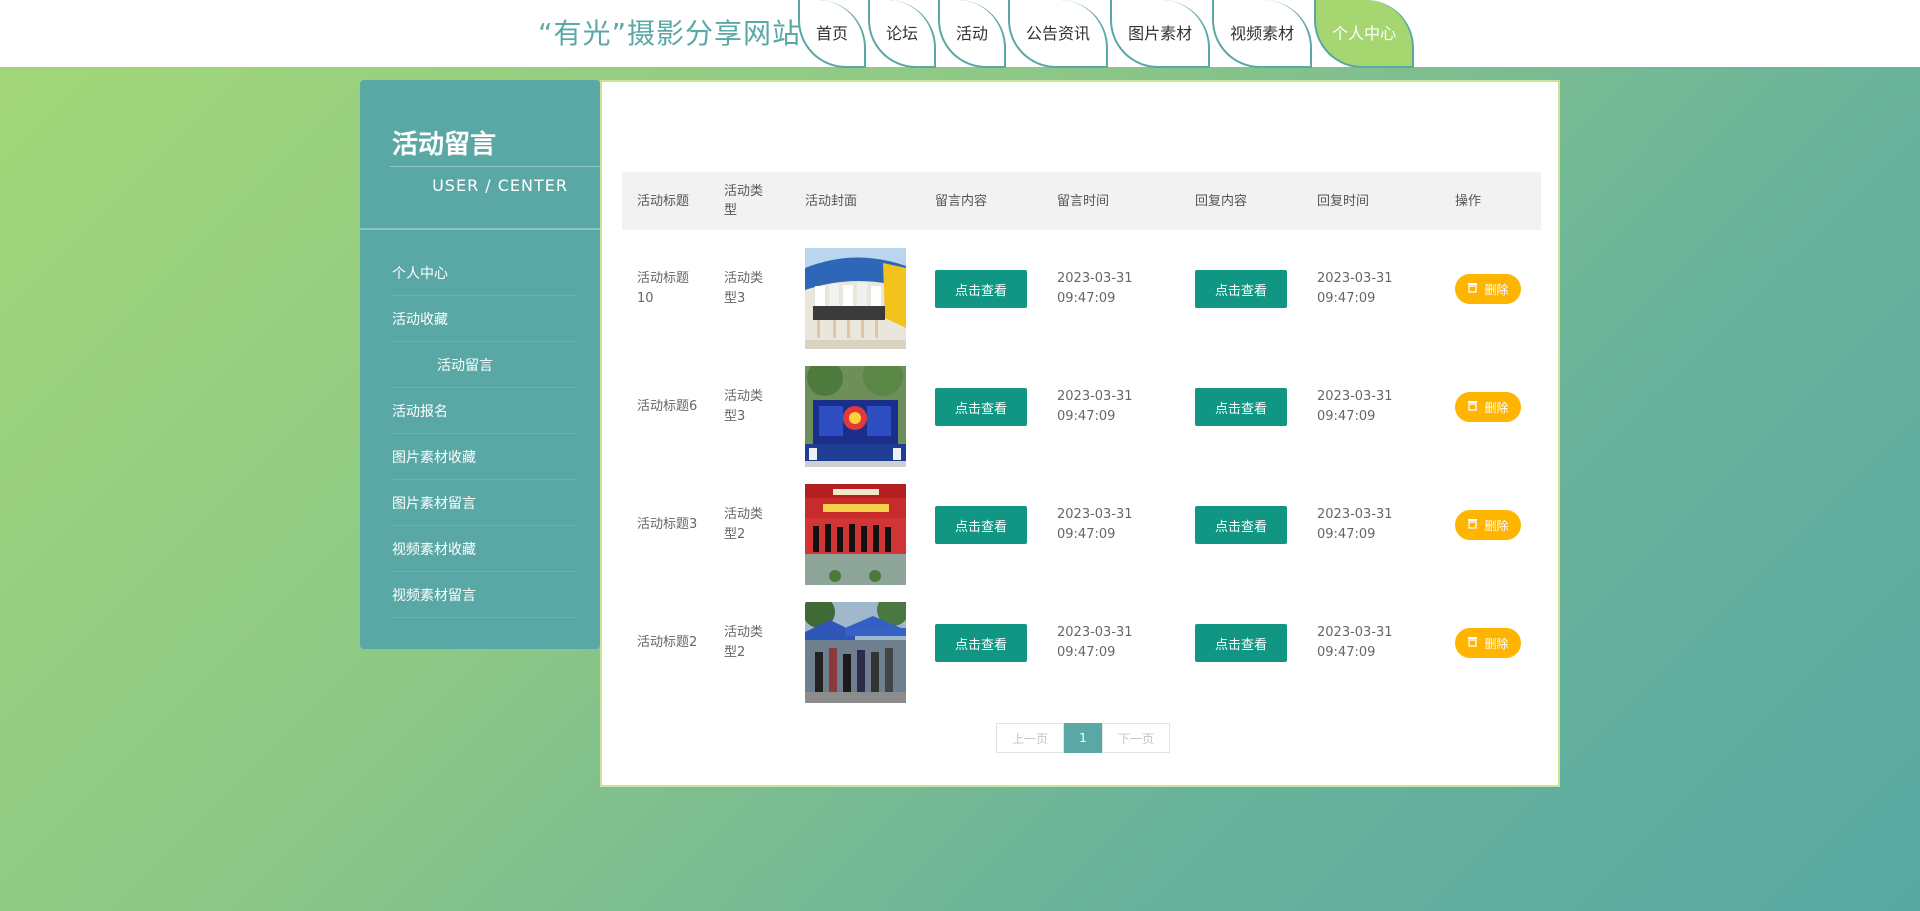  I want to click on sidebar-item-video-messages: 视频素材留言, so click(485, 595).